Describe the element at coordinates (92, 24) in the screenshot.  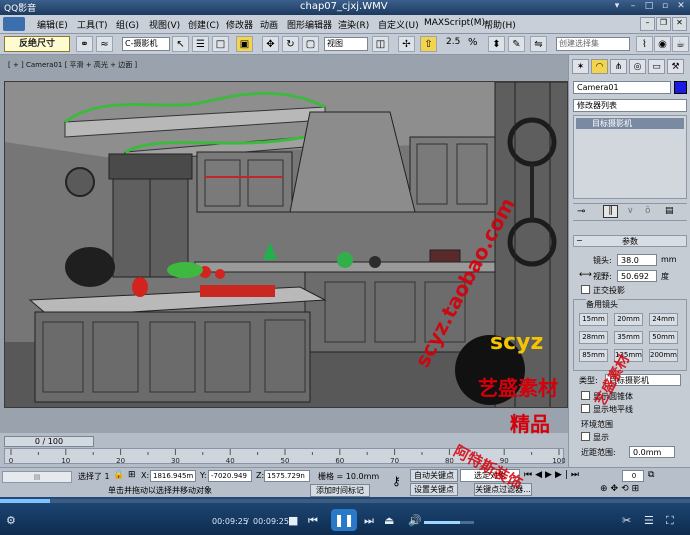
I see `menu-tools: 工具(T)` at that location.